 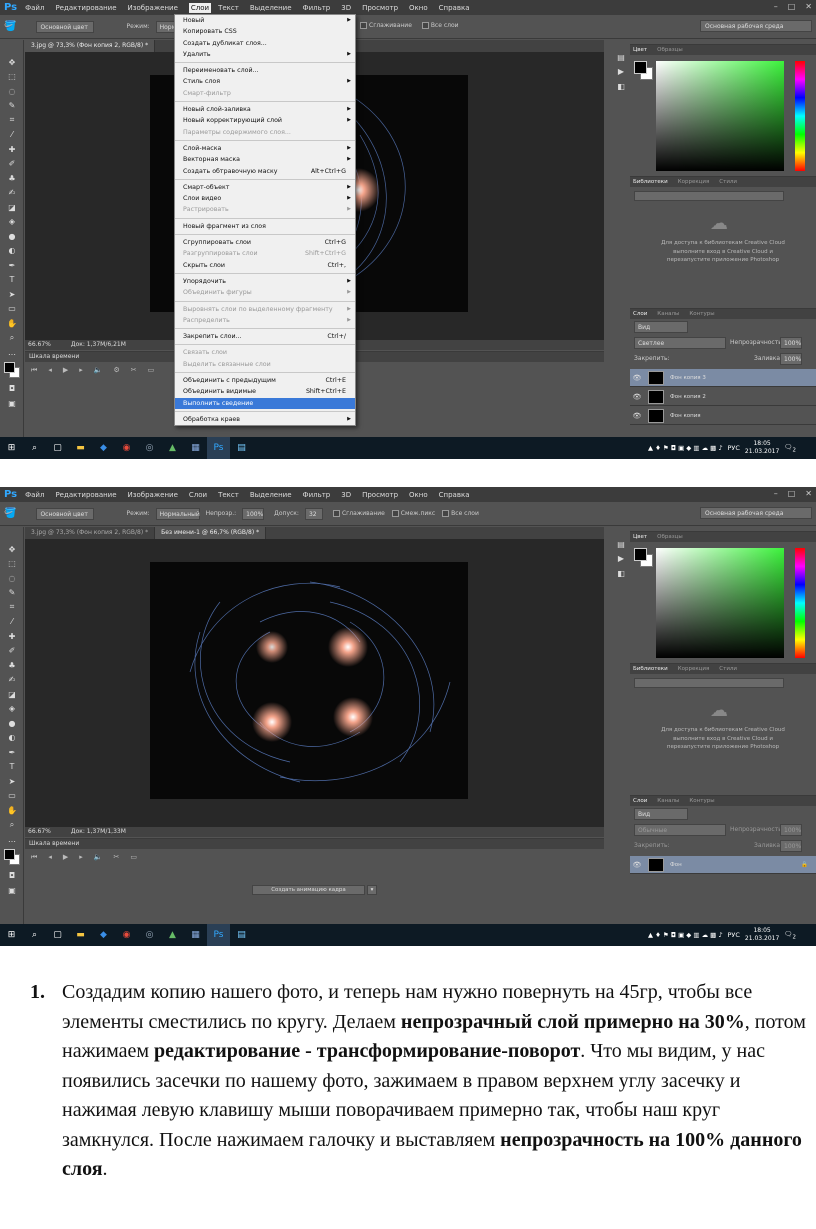 What do you see at coordinates (723, 378) in the screenshot?
I see `layer-row: 👁 Фон копия 3` at bounding box center [723, 378].